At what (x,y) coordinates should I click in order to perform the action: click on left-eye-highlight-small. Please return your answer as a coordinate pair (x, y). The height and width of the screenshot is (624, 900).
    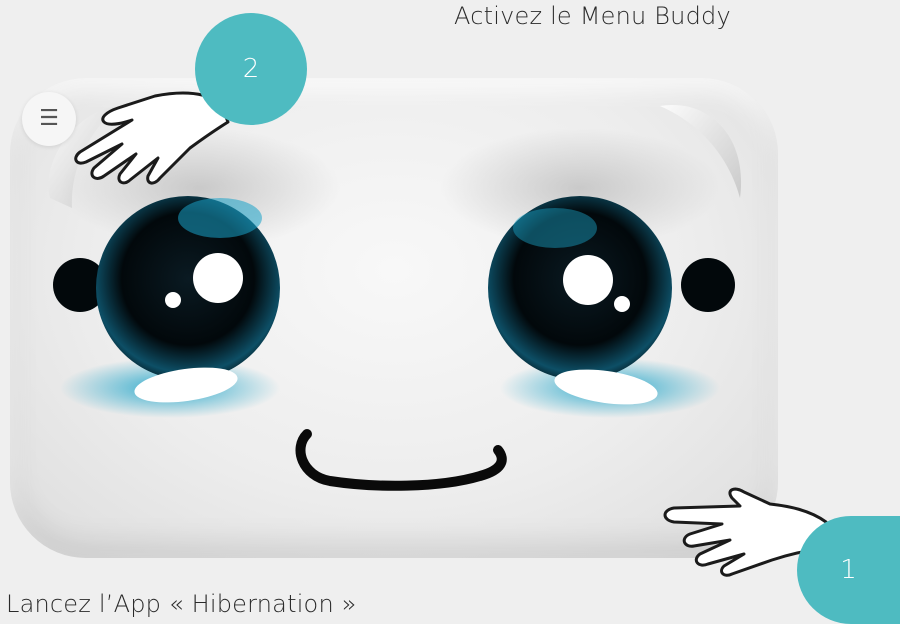
    Looking at the image, I should click on (173, 300).